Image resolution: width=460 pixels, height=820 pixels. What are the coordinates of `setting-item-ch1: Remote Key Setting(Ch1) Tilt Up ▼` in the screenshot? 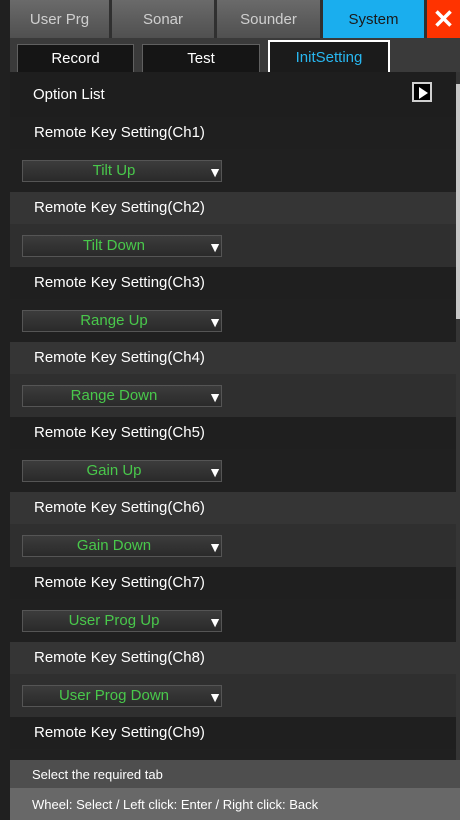 It's located at (233, 154).